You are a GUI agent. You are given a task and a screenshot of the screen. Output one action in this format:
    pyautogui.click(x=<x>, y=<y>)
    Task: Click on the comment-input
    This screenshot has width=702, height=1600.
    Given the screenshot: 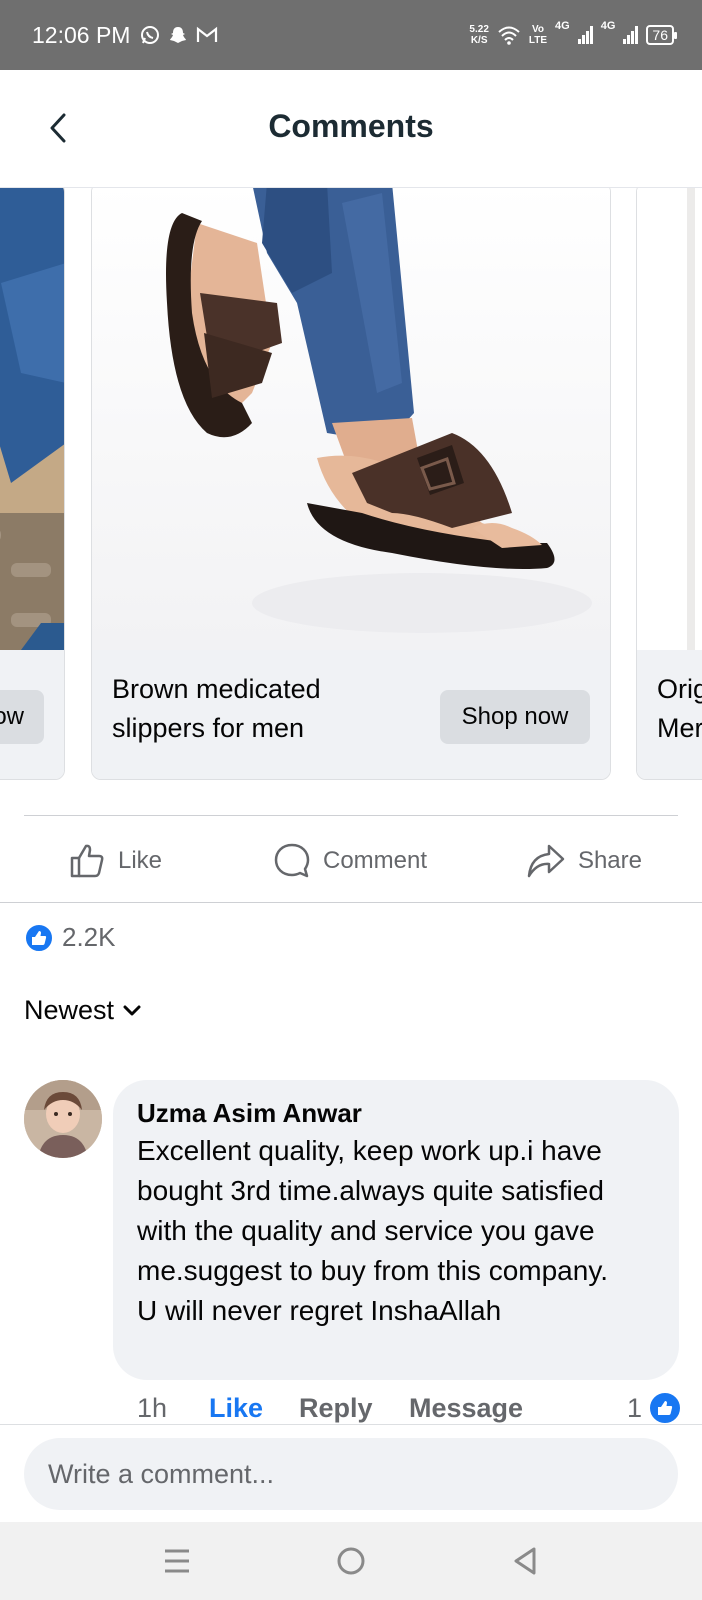 What is the action you would take?
    pyautogui.click(x=351, y=1474)
    